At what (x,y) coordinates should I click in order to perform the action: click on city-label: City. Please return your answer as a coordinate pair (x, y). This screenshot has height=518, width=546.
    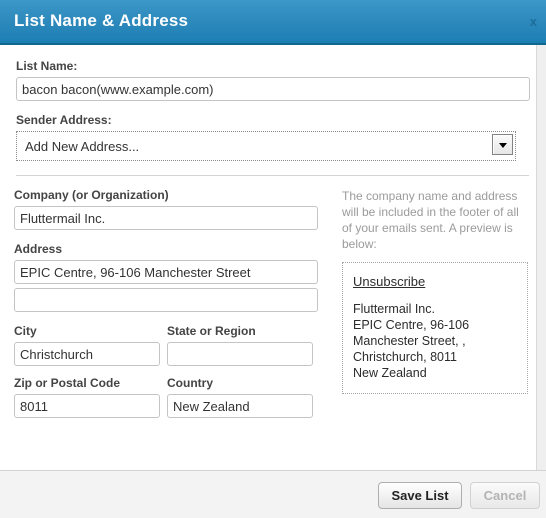
    Looking at the image, I should click on (25, 331).